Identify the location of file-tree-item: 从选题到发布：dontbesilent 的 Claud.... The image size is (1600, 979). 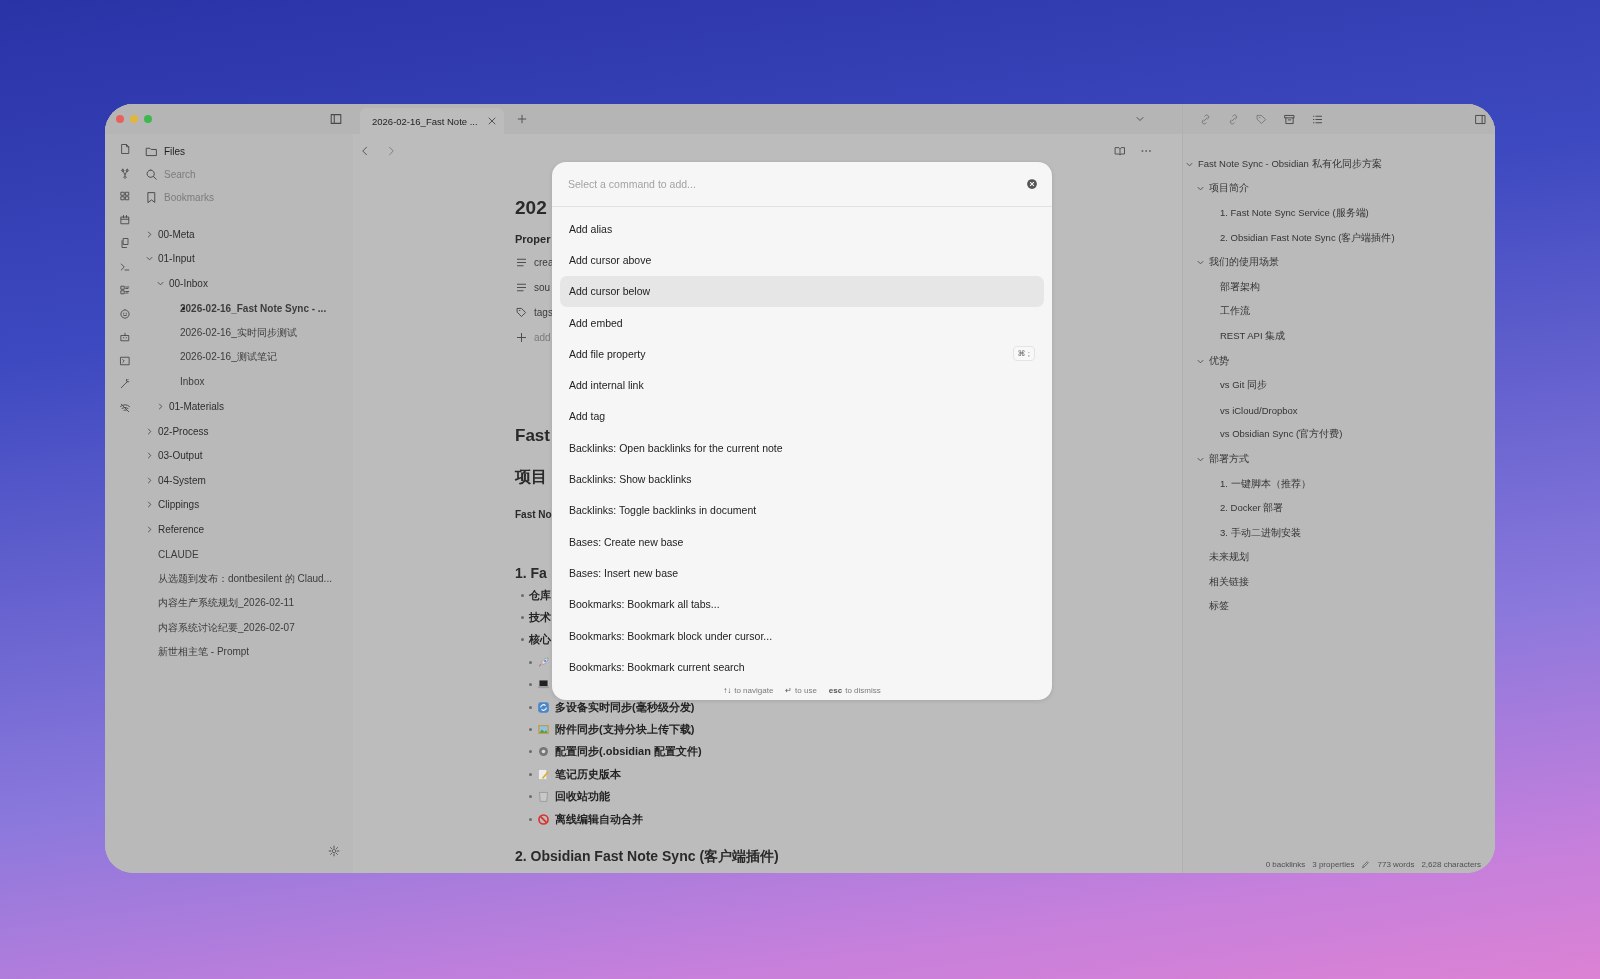
(249, 578).